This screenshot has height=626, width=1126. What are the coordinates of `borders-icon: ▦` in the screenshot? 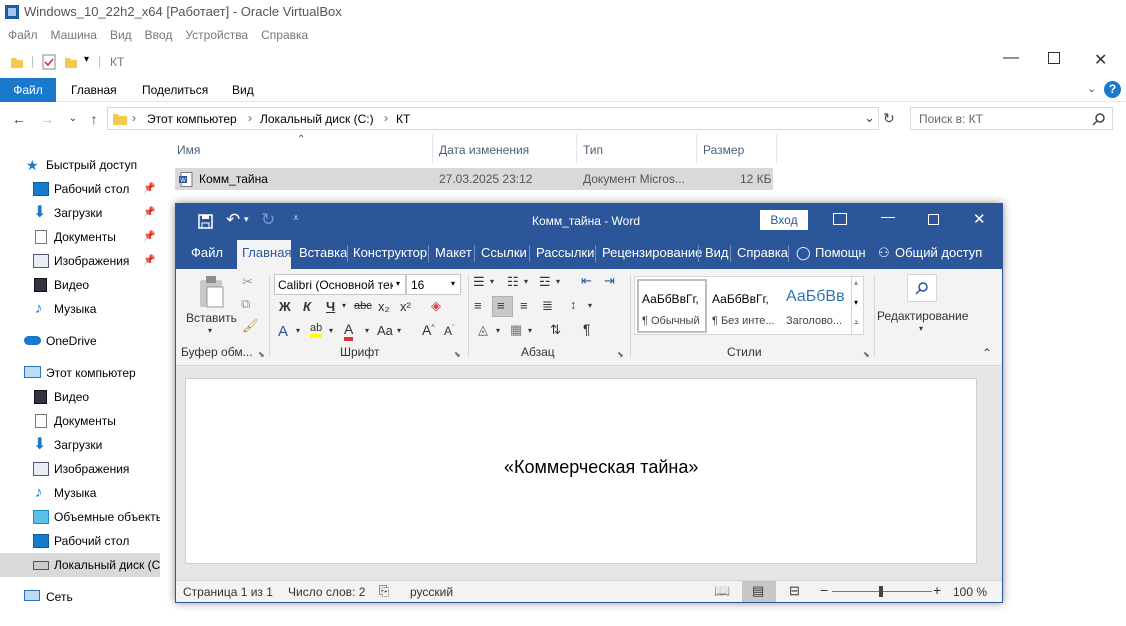 It's located at (516, 330).